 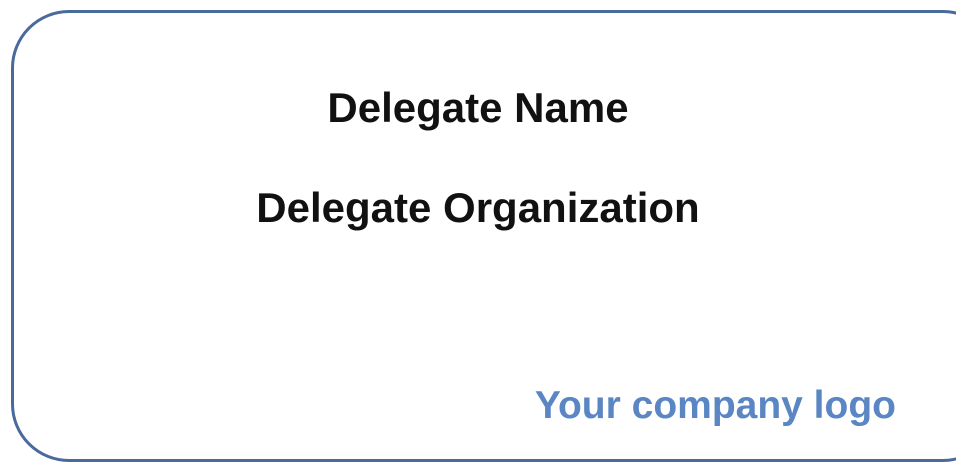 What do you see at coordinates (715, 405) in the screenshot?
I see `company-logo-placeholder: Your company logo` at bounding box center [715, 405].